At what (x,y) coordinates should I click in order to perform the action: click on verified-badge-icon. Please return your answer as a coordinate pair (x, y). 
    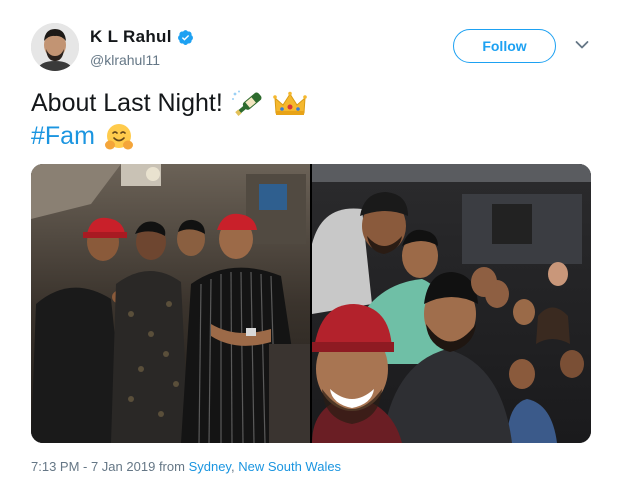
    Looking at the image, I should click on (185, 37).